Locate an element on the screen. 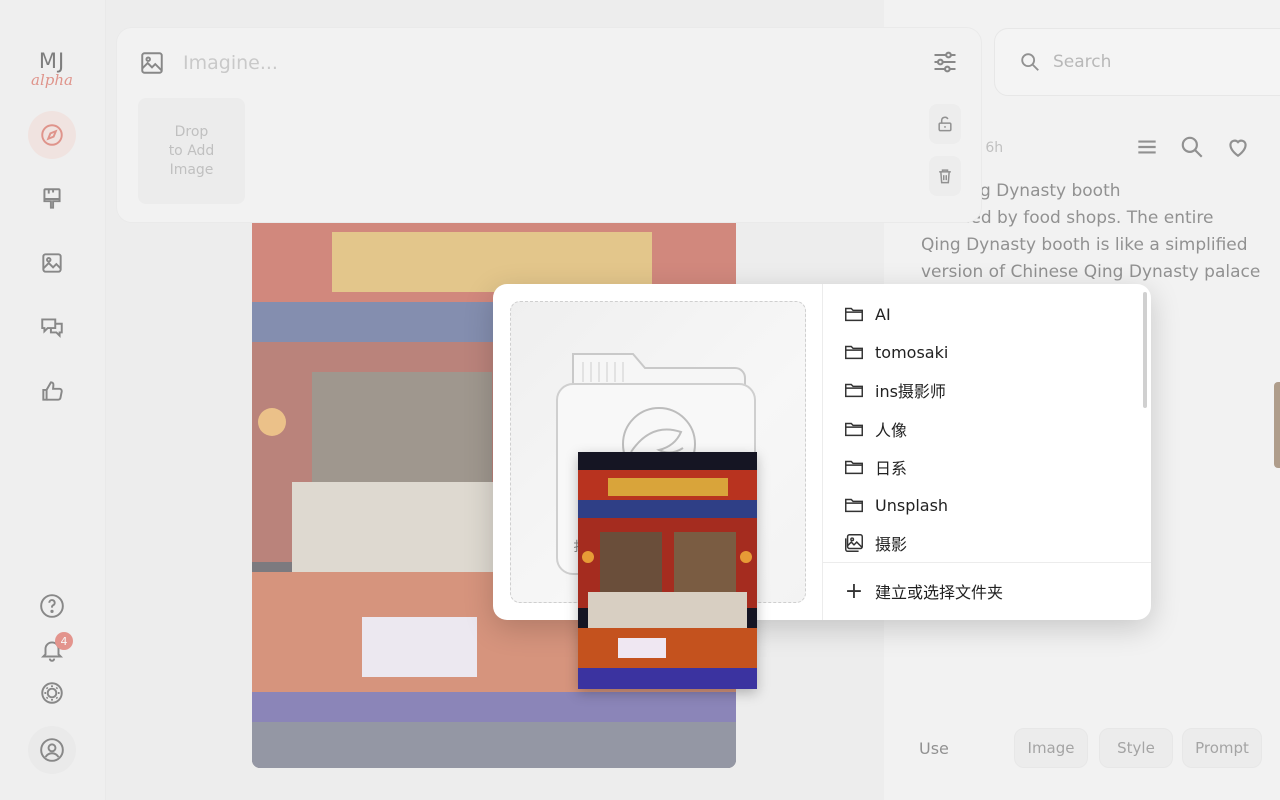 This screenshot has width=1280, height=800. trash-icon is located at coordinates (945, 176).